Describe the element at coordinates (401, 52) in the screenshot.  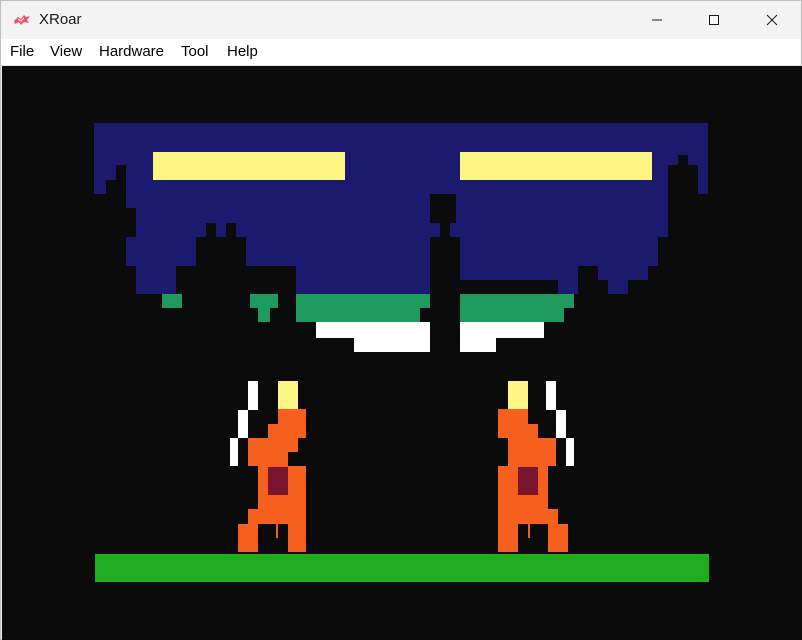
I see `menu-bar: File View Hardware Tool Help` at that location.